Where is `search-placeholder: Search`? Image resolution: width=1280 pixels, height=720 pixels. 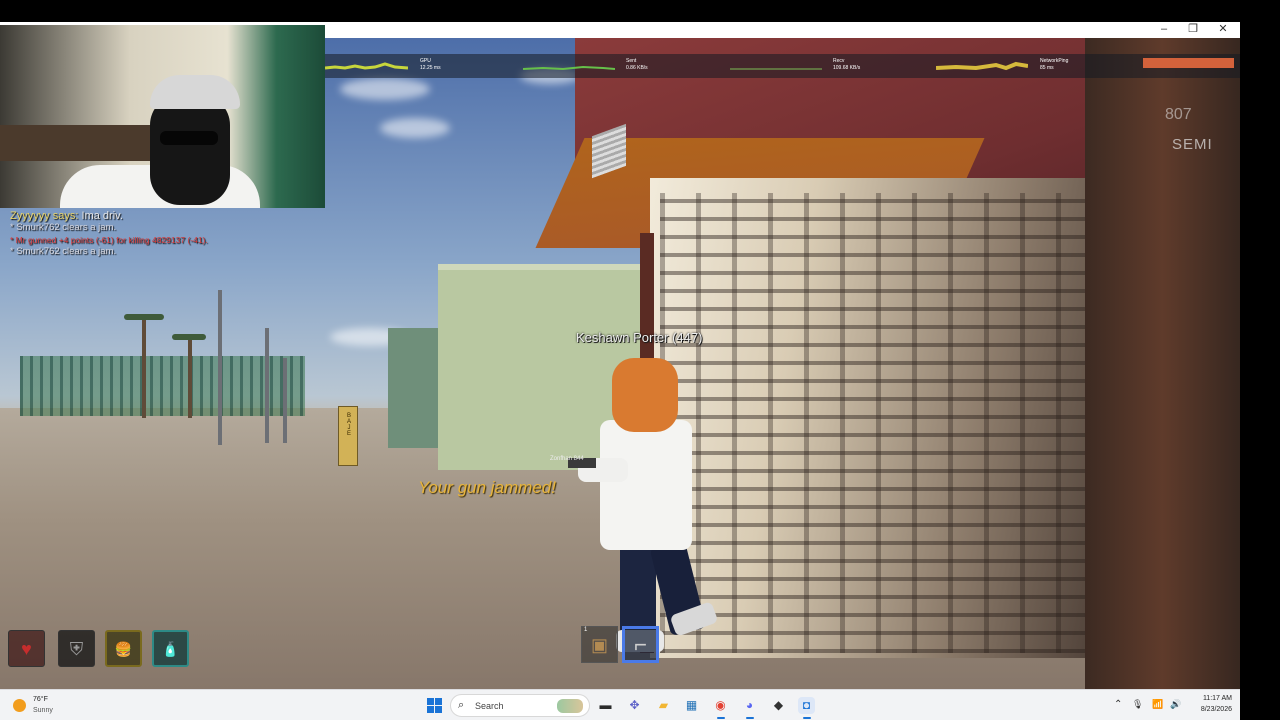
search-placeholder: Search is located at coordinates (489, 706).